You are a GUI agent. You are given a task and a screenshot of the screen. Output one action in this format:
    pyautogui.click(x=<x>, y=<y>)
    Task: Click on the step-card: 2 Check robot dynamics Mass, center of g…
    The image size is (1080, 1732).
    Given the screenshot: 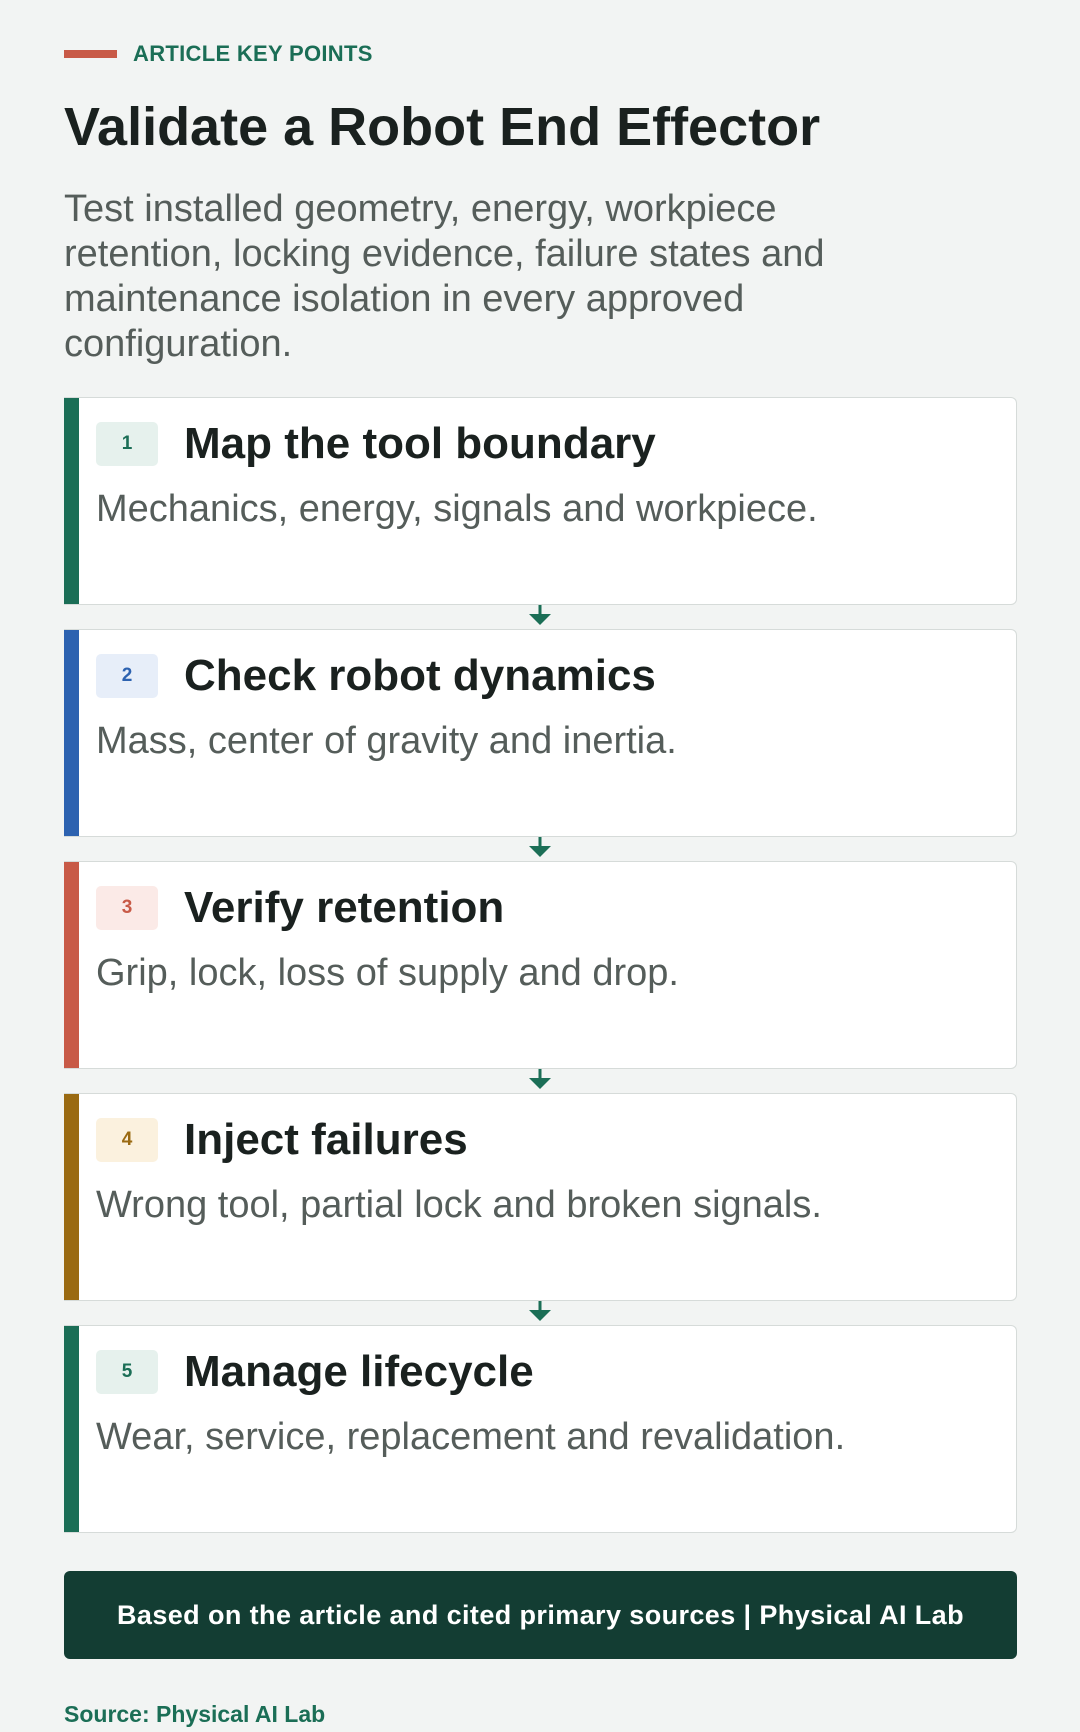 What is the action you would take?
    pyautogui.click(x=540, y=733)
    